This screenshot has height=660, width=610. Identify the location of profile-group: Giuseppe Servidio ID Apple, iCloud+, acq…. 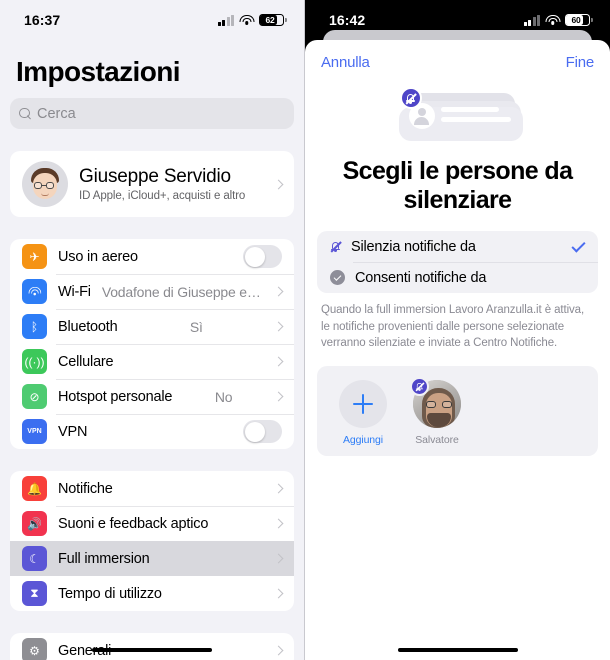
(152, 184).